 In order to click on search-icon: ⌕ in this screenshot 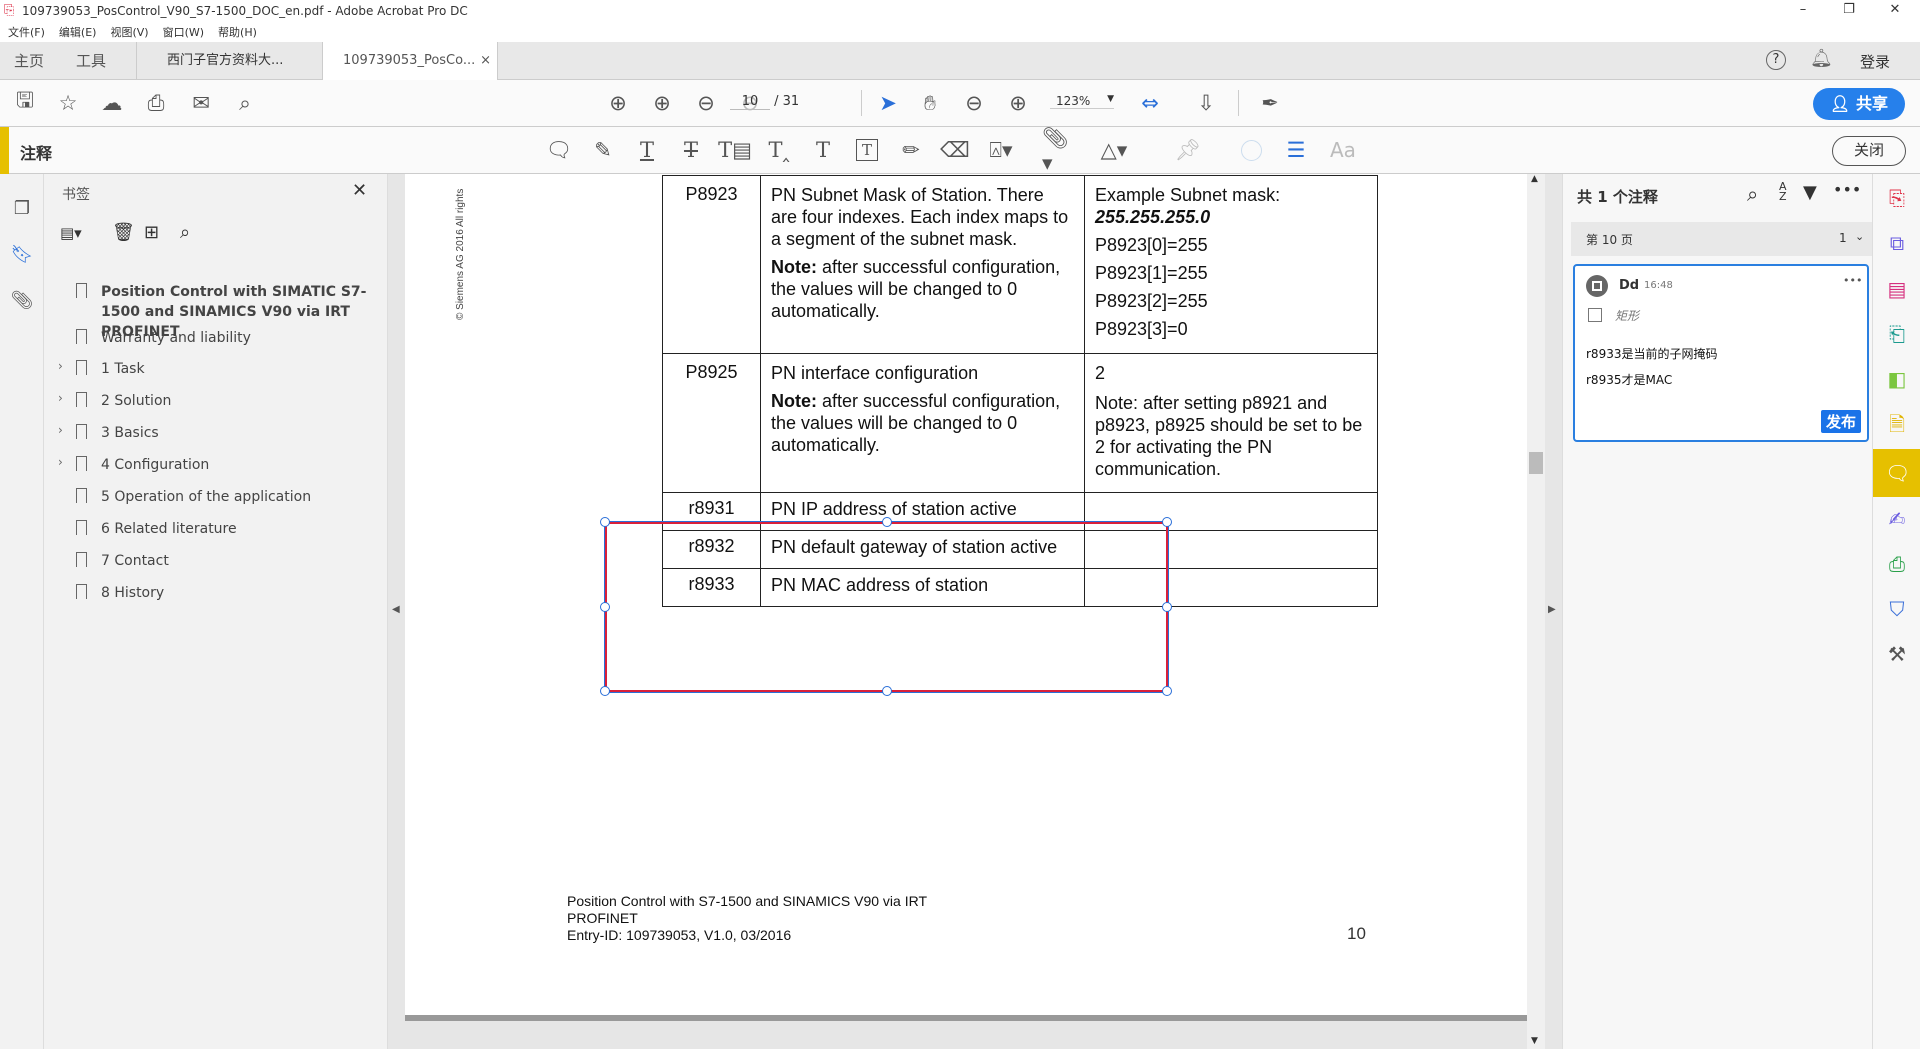, I will do `click(245, 103)`.